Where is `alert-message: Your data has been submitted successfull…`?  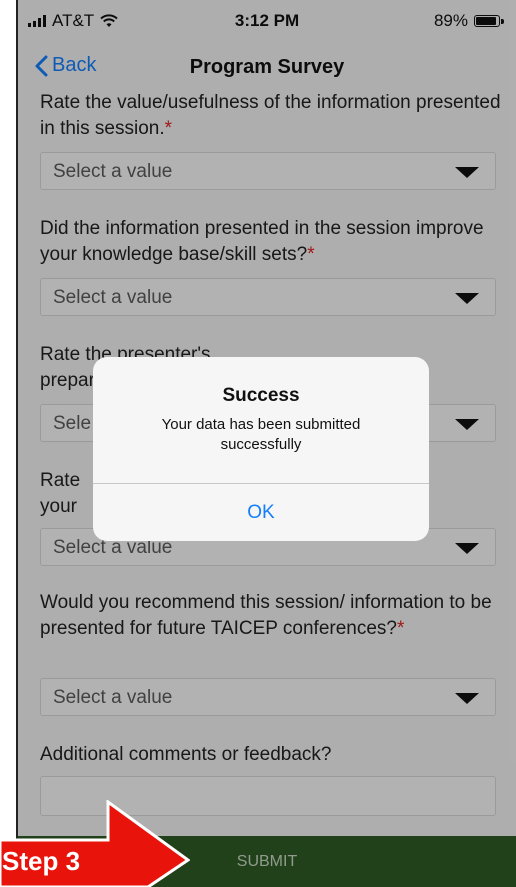 alert-message: Your data has been submitted successfull… is located at coordinates (261, 434).